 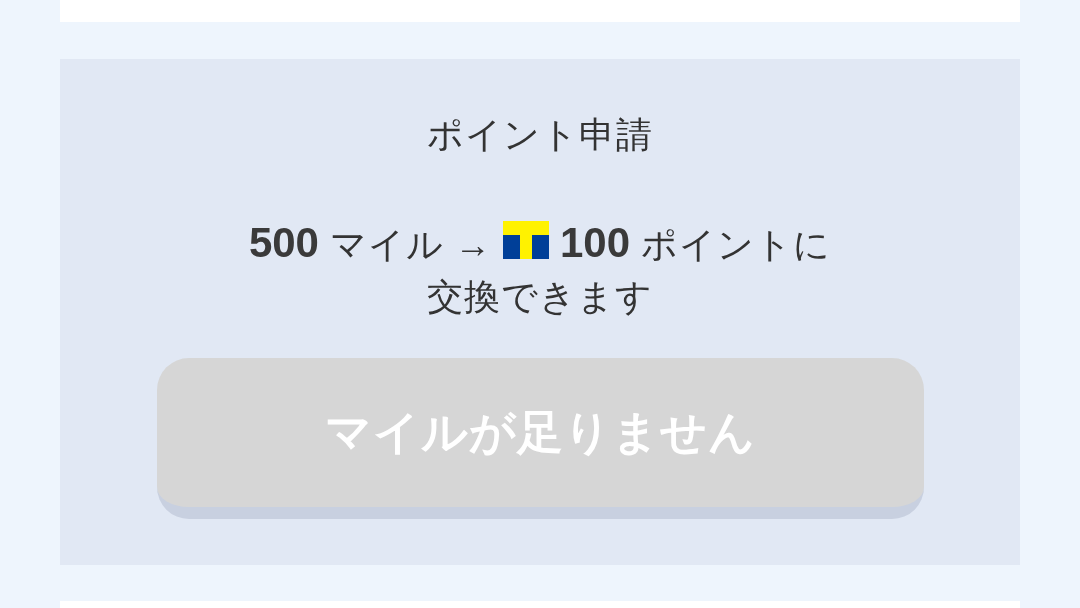 What do you see at coordinates (540, 268) in the screenshot?
I see `exchange-message: 500 マイル → 100 ポイントに交換できます` at bounding box center [540, 268].